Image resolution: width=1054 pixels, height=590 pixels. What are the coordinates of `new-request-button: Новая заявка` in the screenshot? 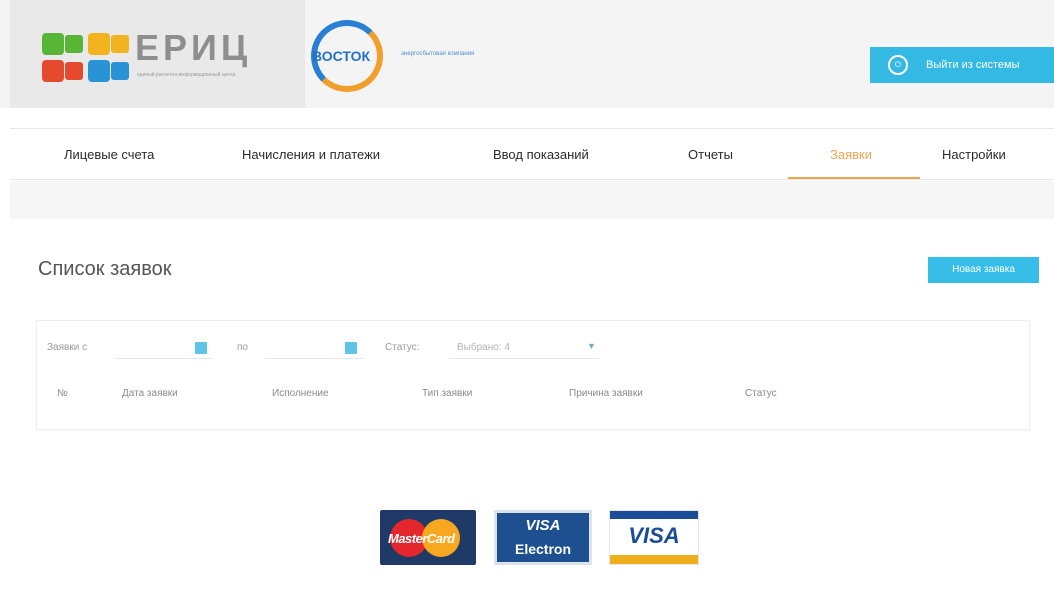 It's located at (983, 270).